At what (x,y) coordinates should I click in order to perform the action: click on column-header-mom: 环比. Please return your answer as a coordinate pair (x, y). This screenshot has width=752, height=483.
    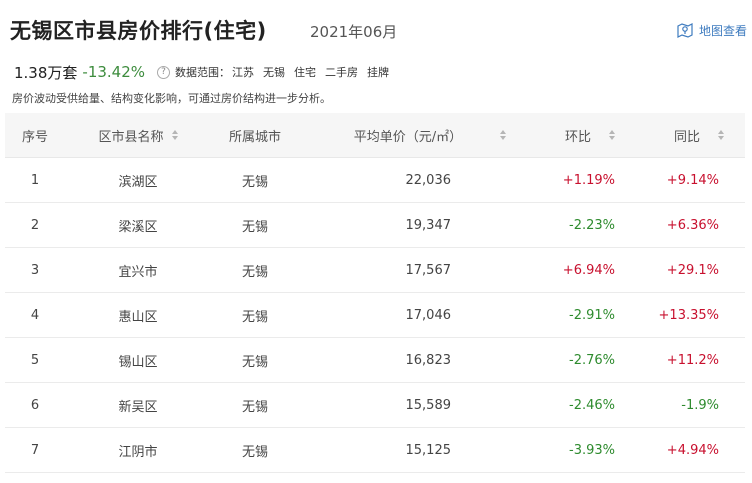
    Looking at the image, I should click on (590, 135).